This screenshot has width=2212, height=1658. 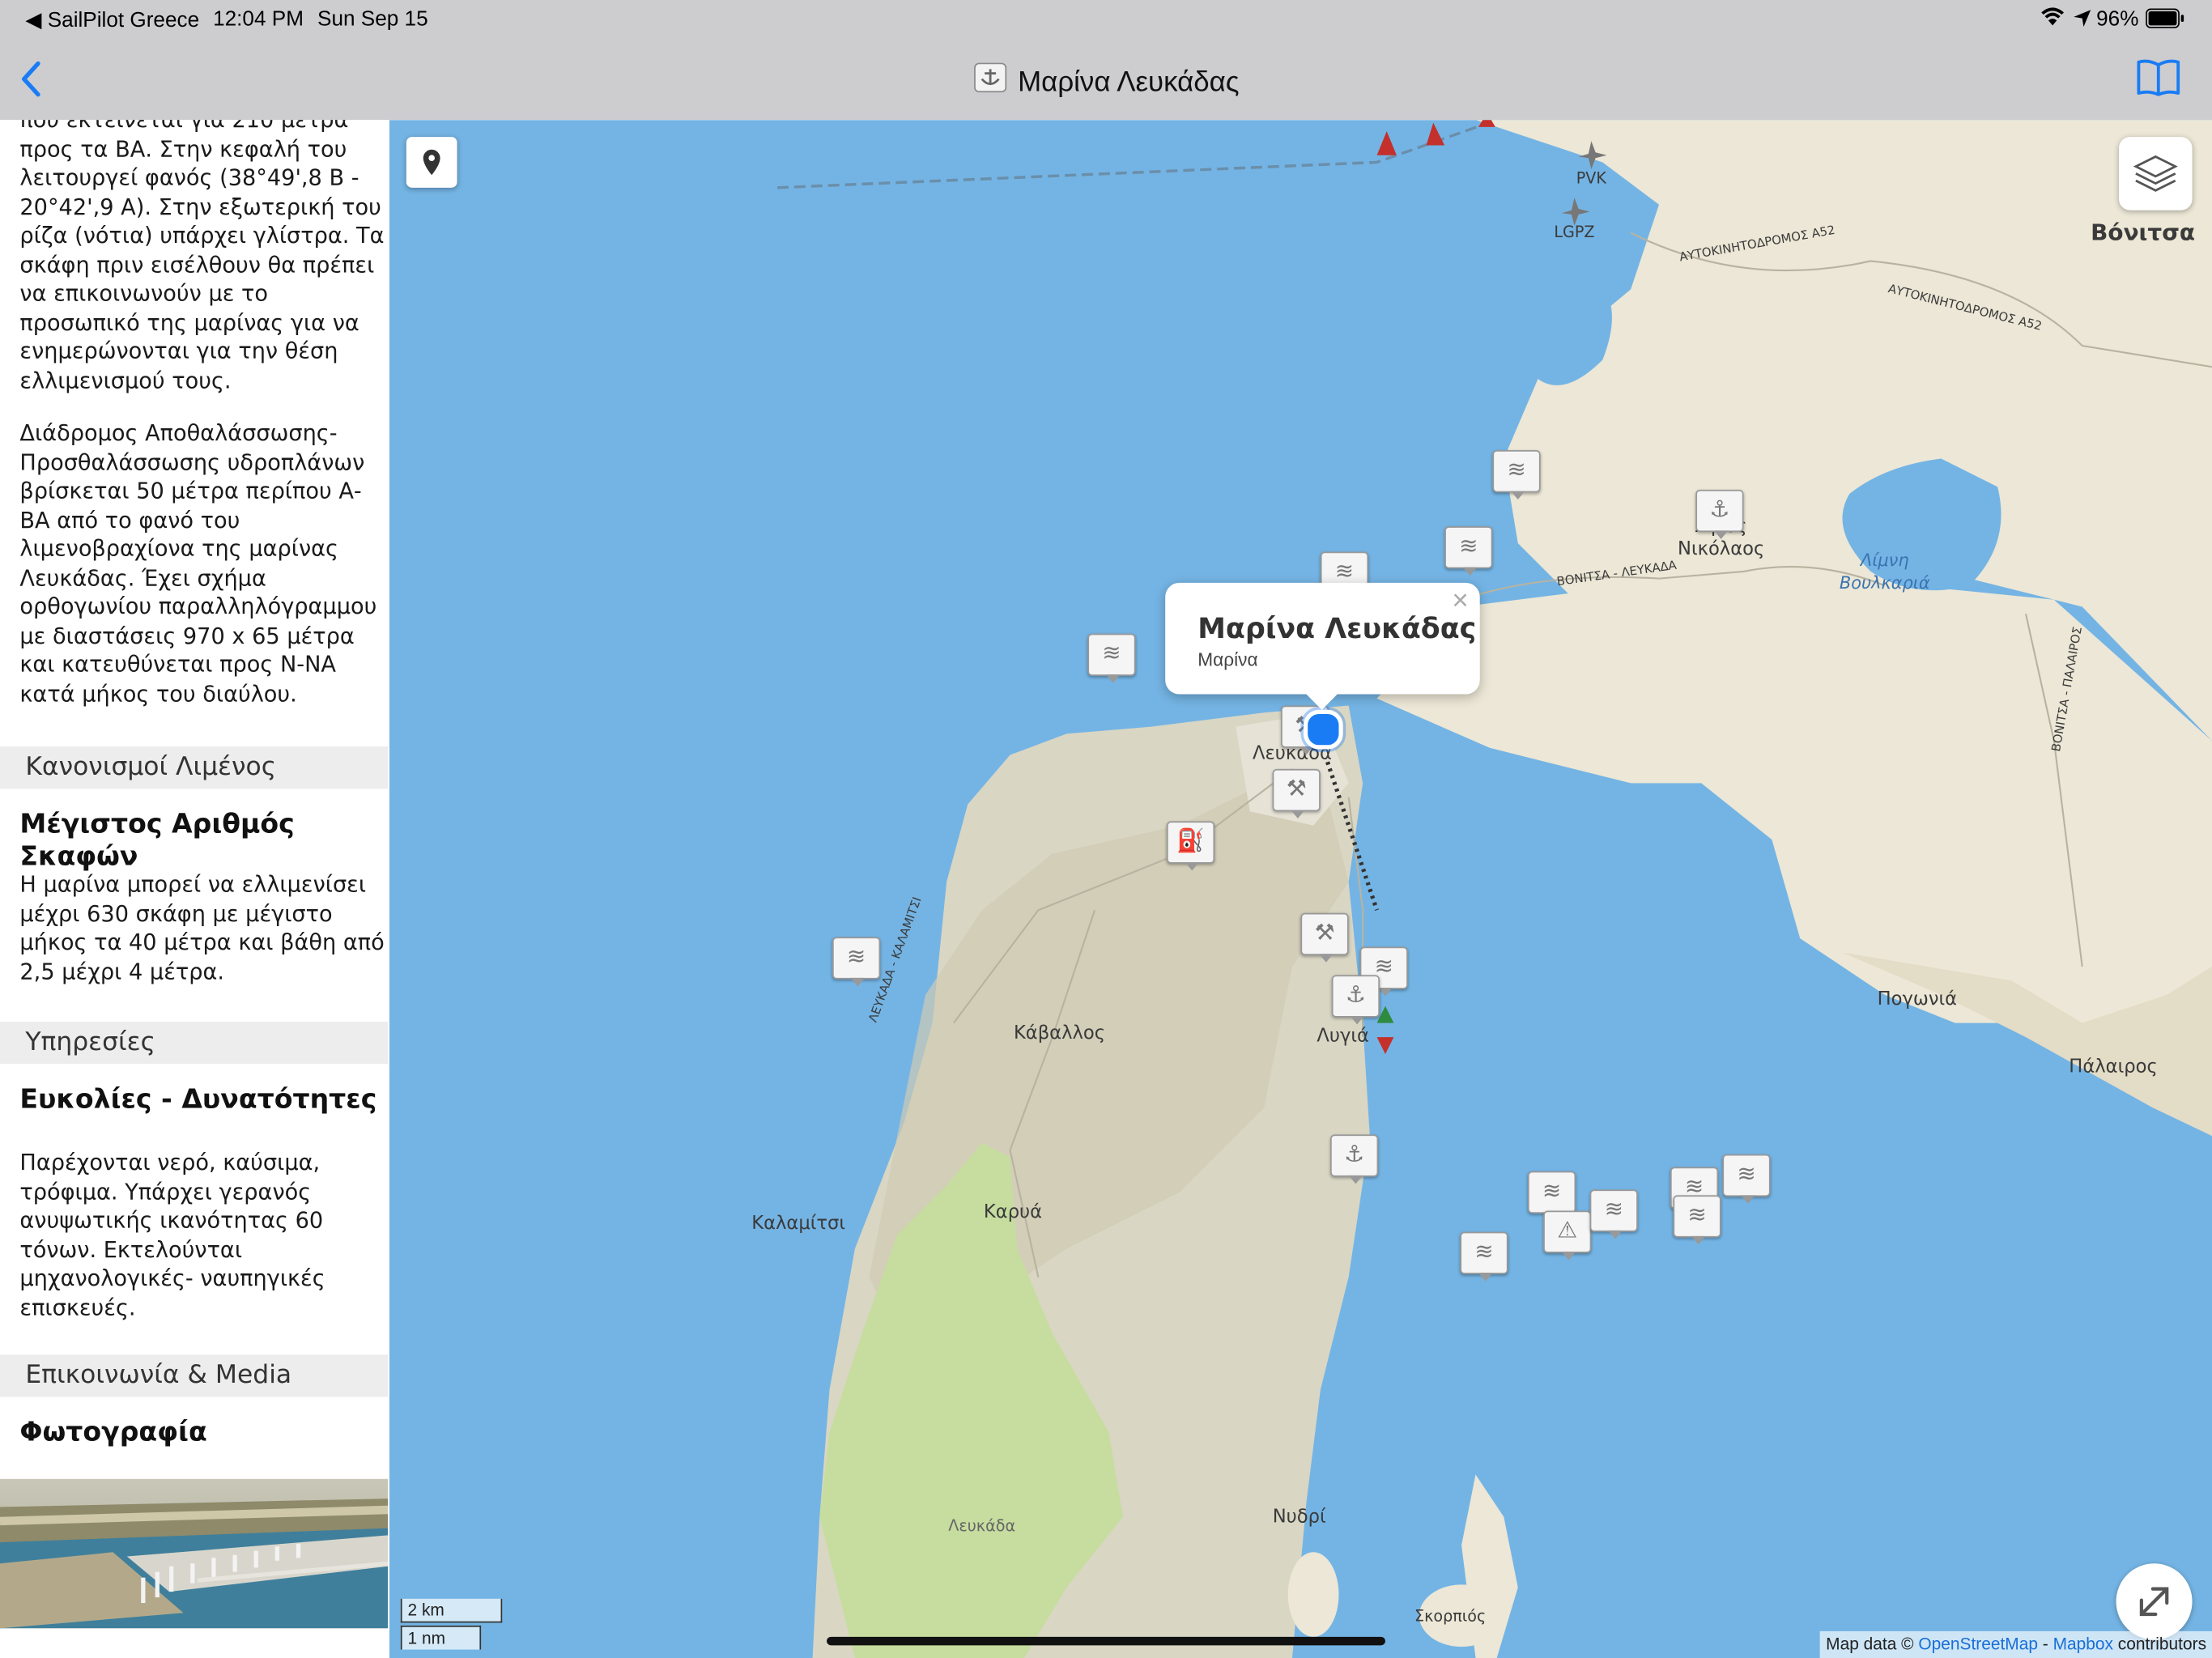 I want to click on section-header-services: Υπηρεσίες, so click(x=195, y=1043).